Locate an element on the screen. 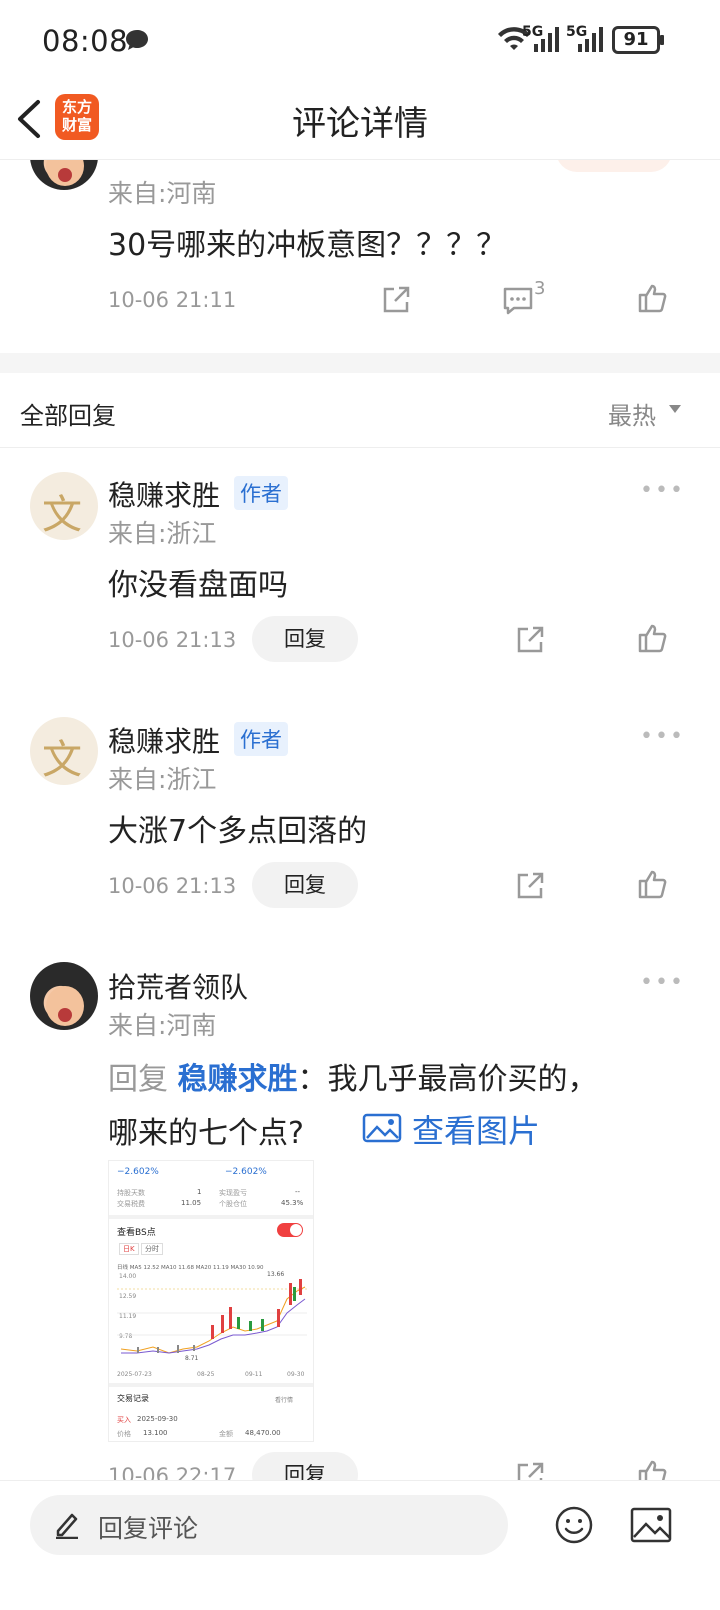 The height and width of the screenshot is (1610, 720). pencil-icon is located at coordinates (67, 1526).